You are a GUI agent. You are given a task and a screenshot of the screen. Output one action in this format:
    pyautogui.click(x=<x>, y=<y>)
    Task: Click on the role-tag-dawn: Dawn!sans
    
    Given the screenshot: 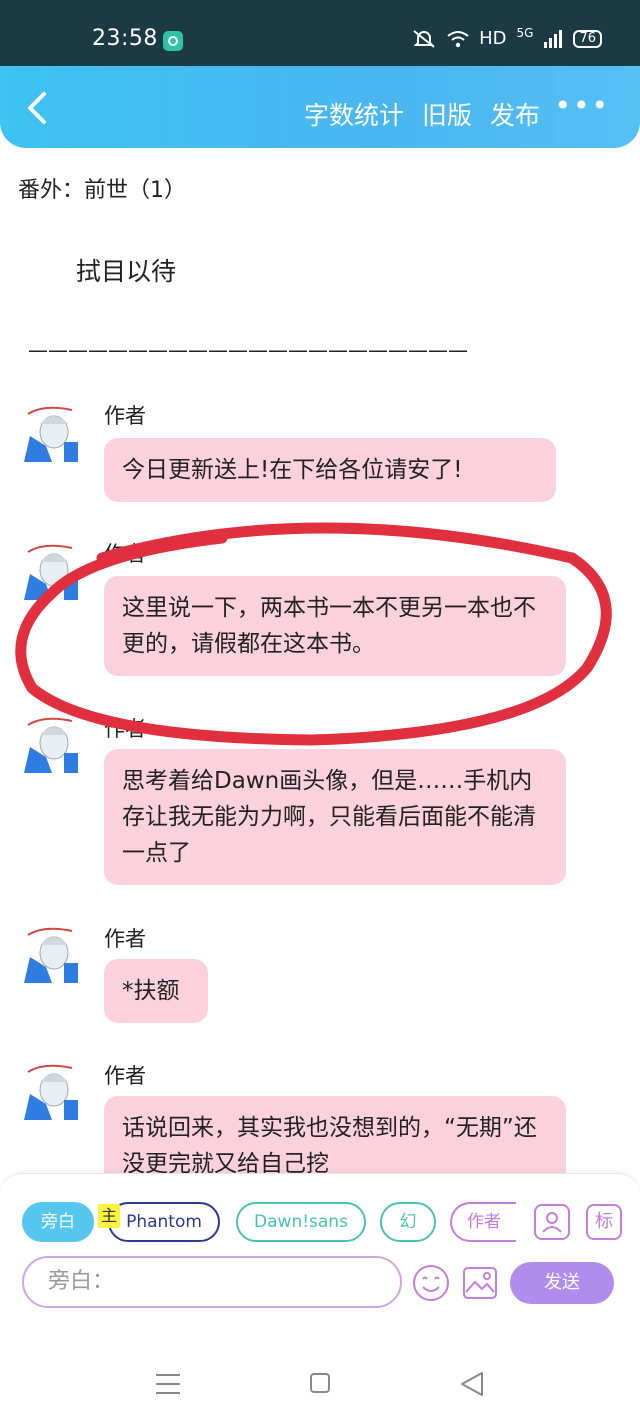 What is the action you would take?
    pyautogui.click(x=301, y=1222)
    